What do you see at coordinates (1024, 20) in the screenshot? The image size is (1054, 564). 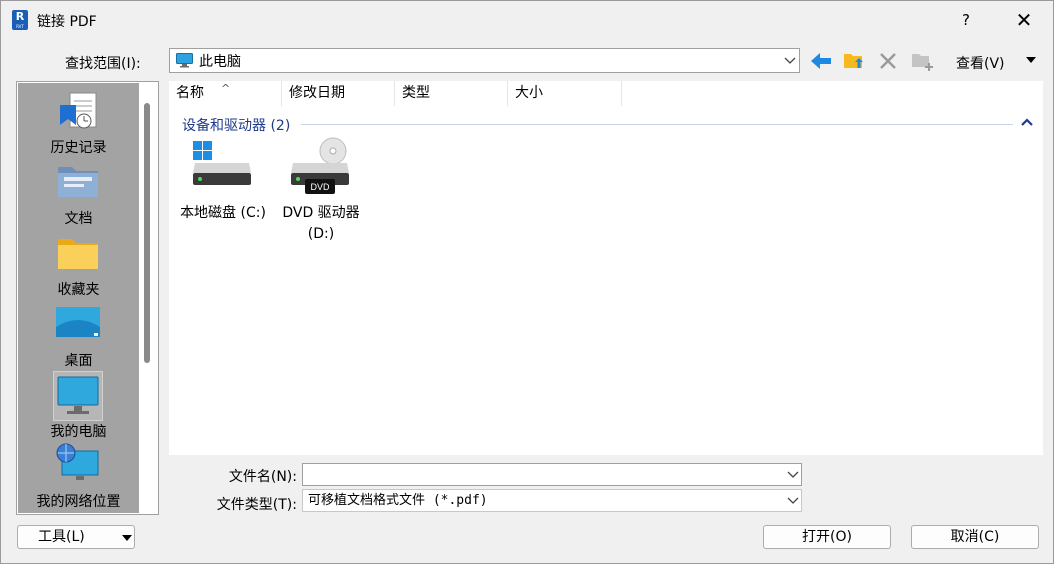 I see `close-button: ✕` at bounding box center [1024, 20].